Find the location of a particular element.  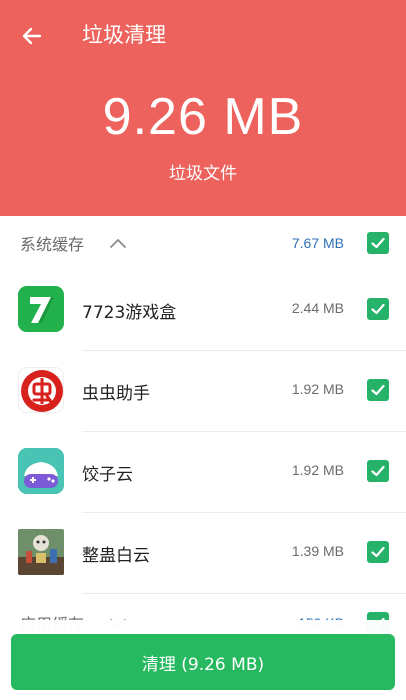

zhenggu-baiyun-app-icon is located at coordinates (41, 552).